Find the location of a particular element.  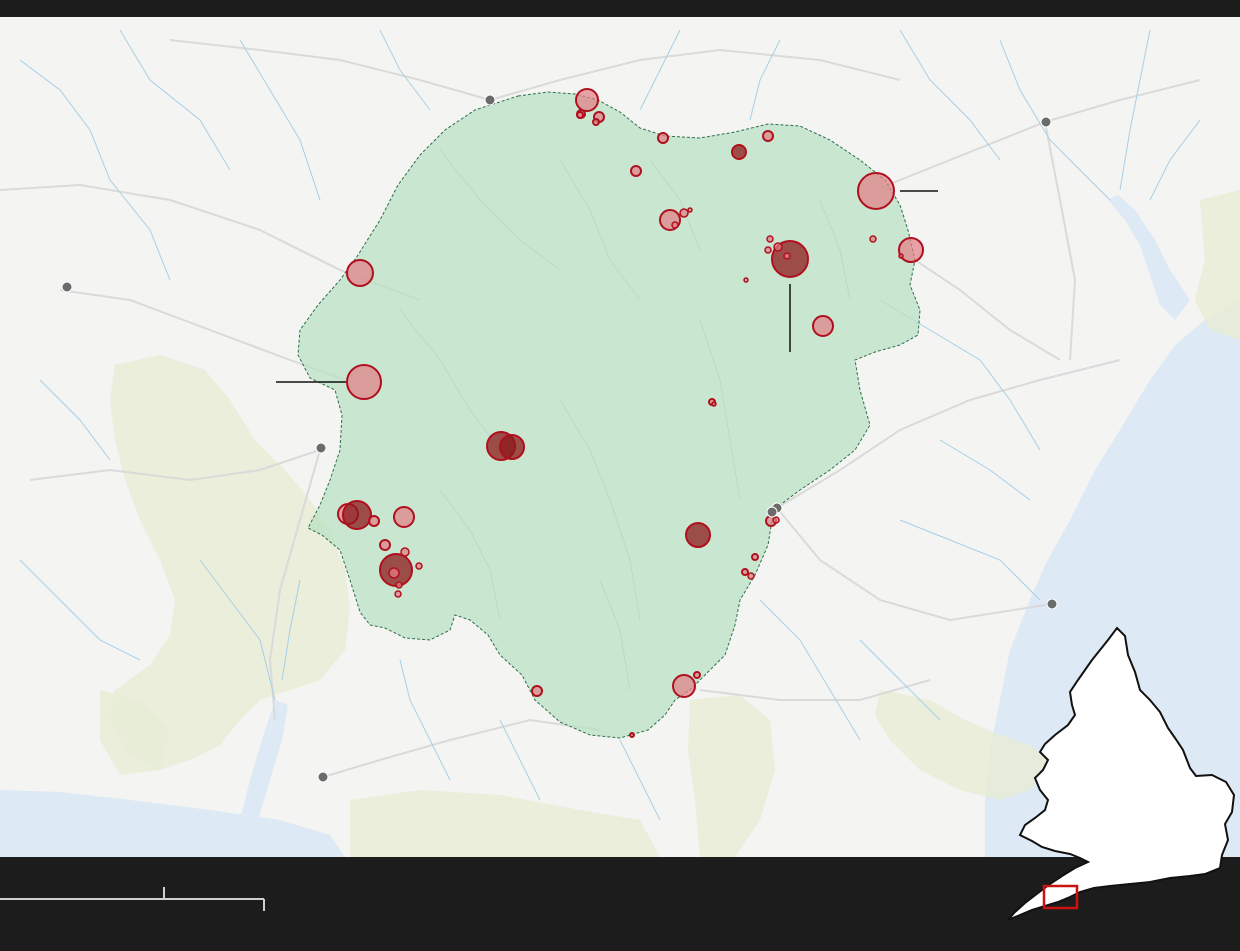

site-marker-s07 is located at coordinates (636, 171).